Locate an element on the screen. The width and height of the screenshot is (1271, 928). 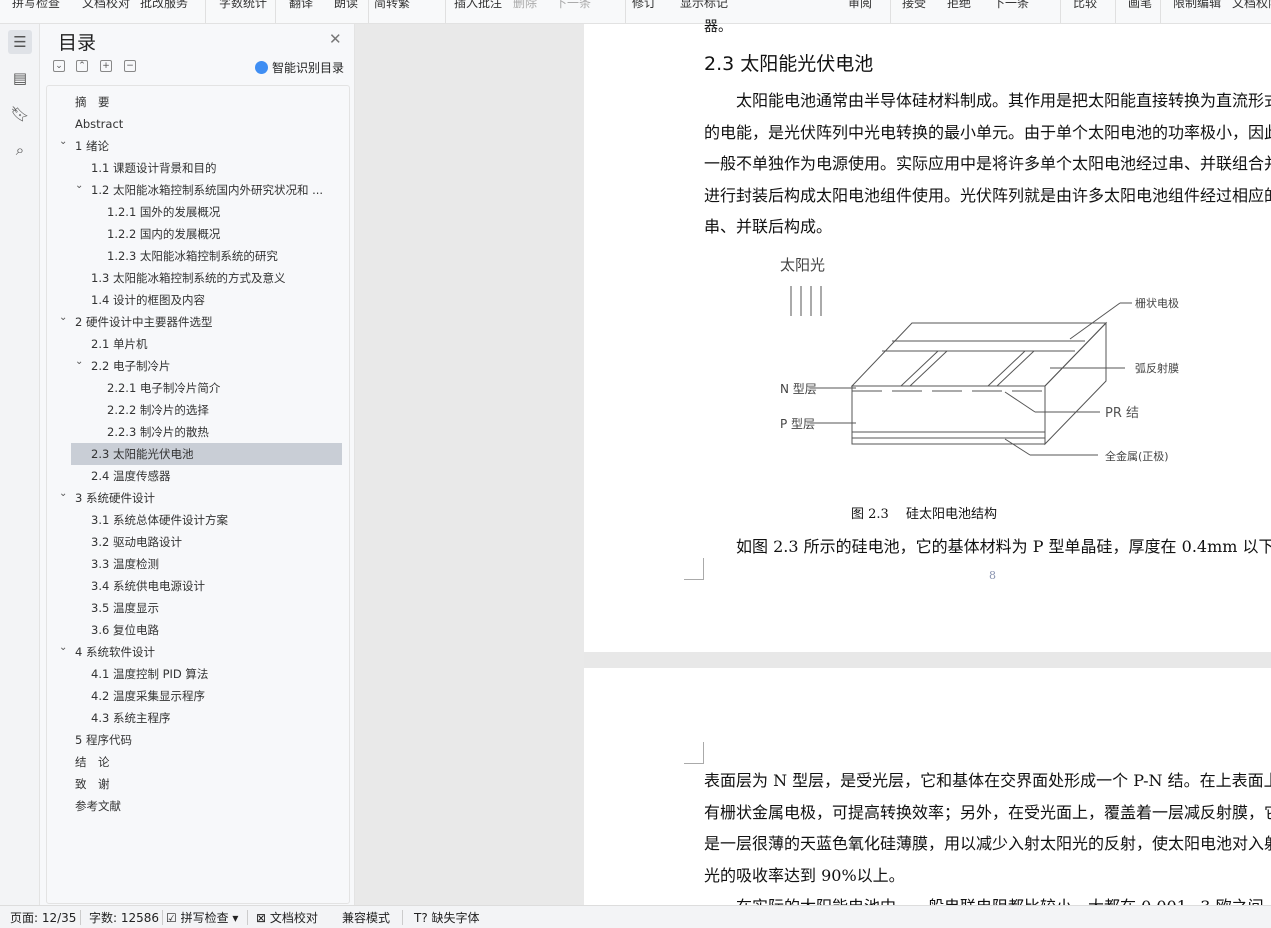
toolbar-button: 比较 is located at coordinates (1085, 5).